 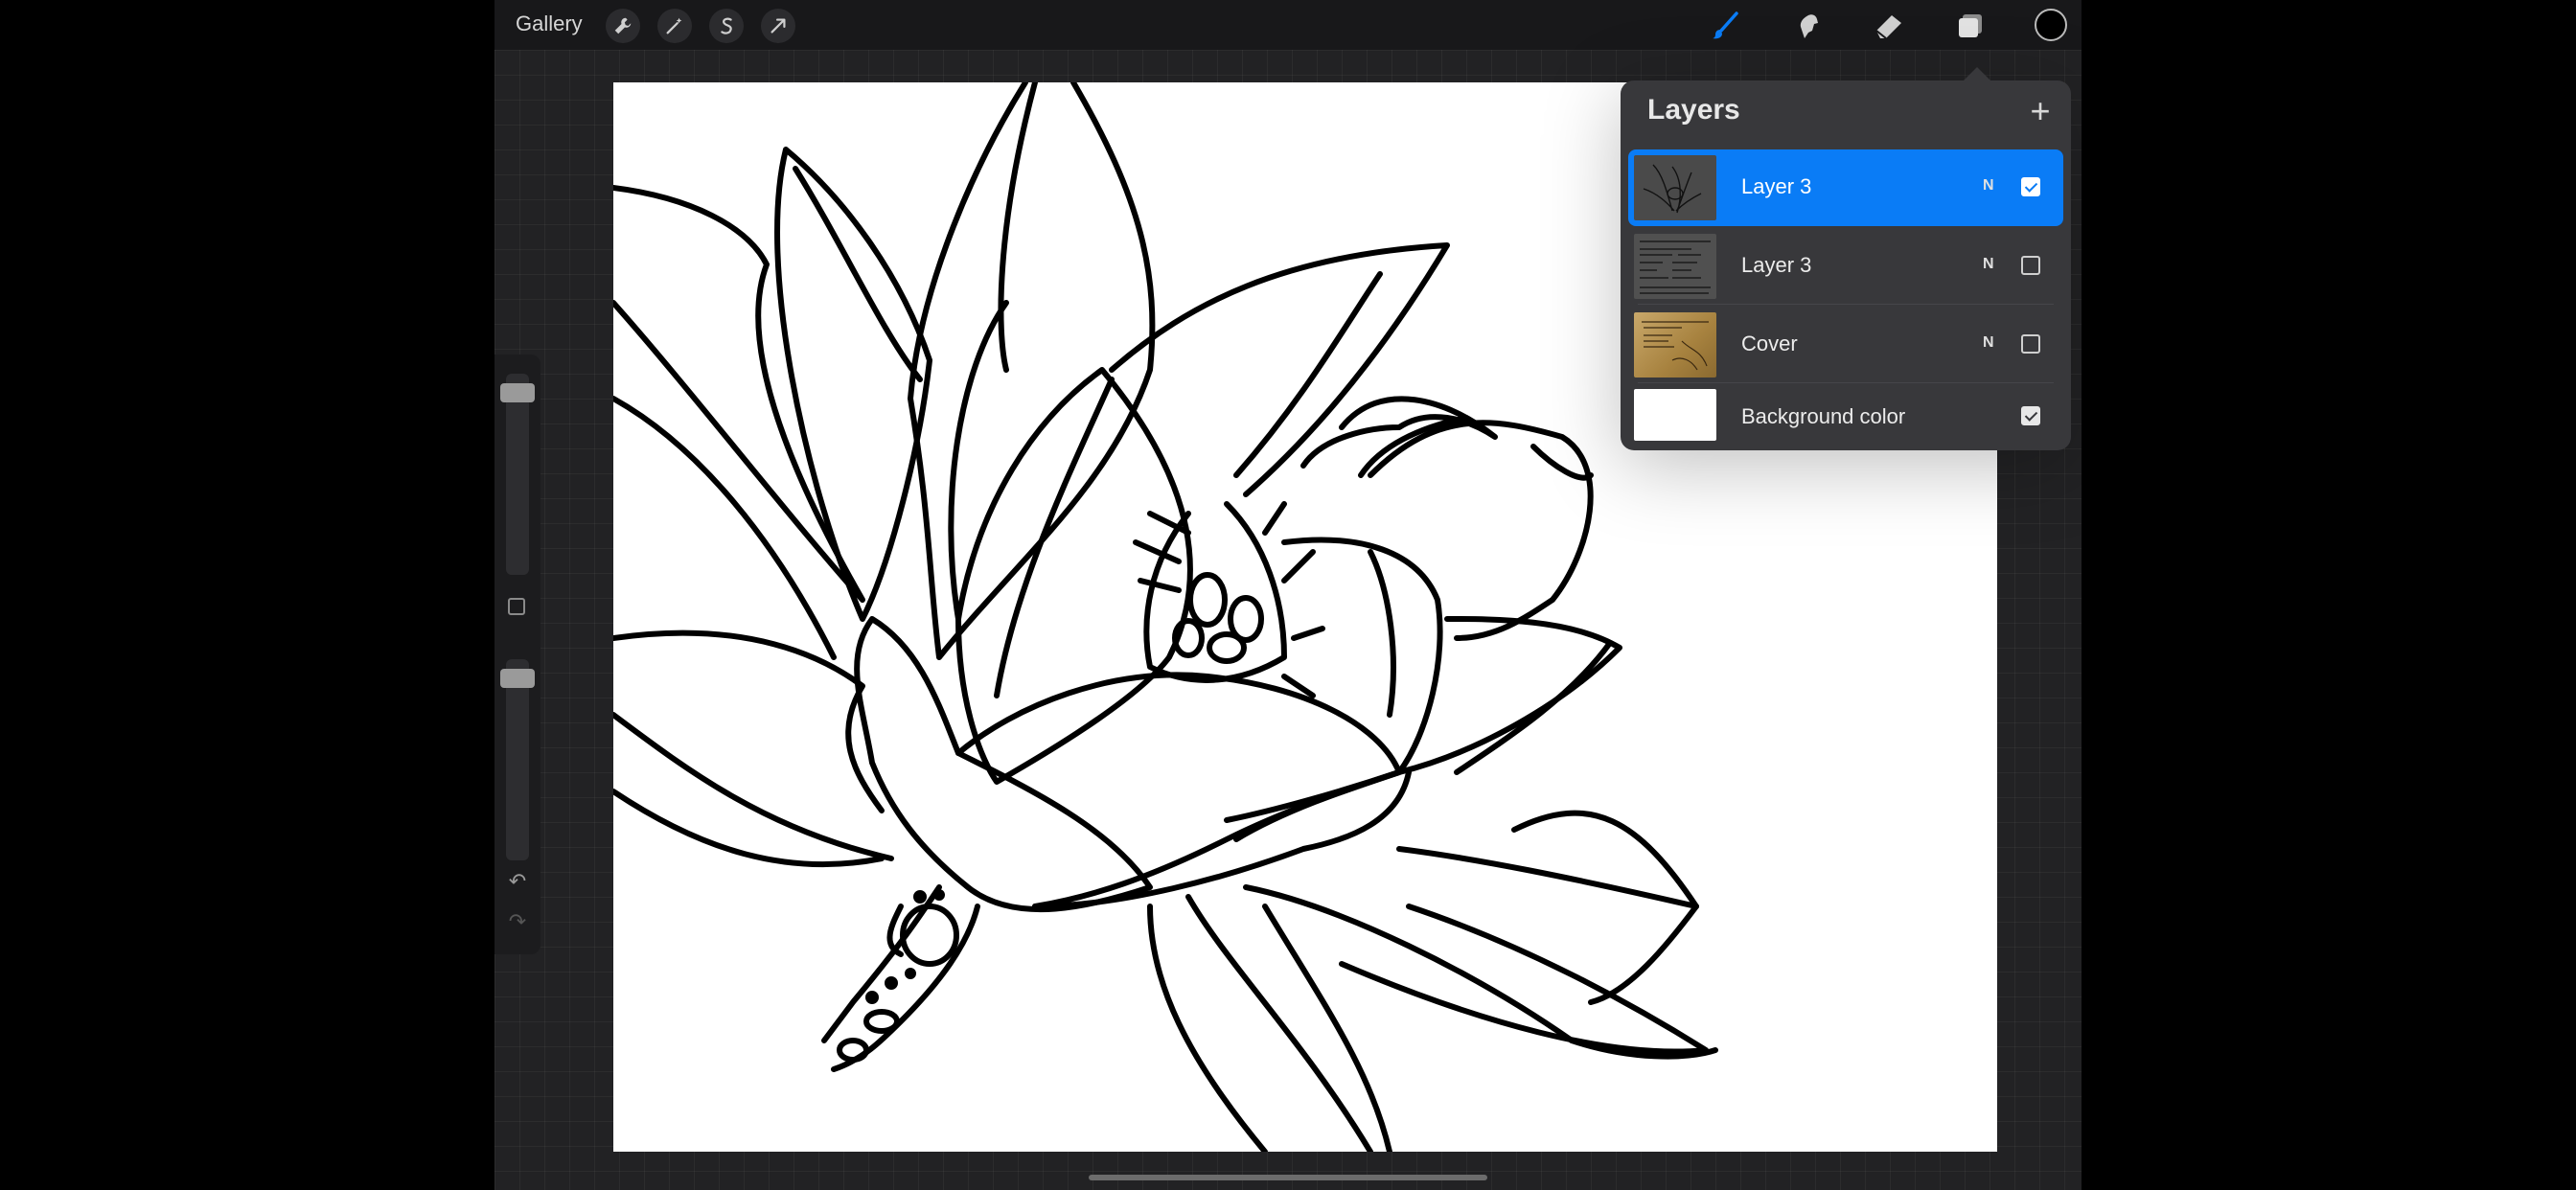 What do you see at coordinates (517, 475) in the screenshot?
I see `brush-size-slider` at bounding box center [517, 475].